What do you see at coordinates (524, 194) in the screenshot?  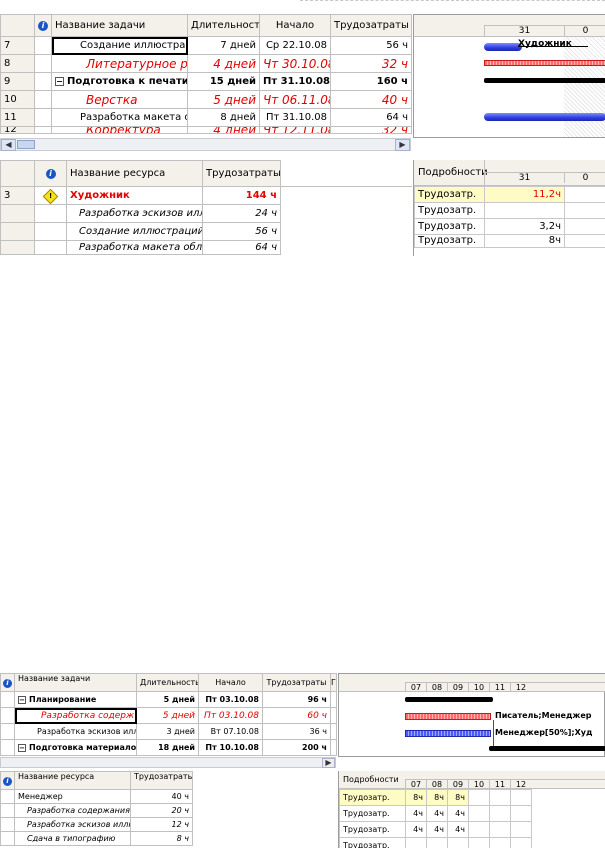 I see `details-value-cell: 11,2ч` at bounding box center [524, 194].